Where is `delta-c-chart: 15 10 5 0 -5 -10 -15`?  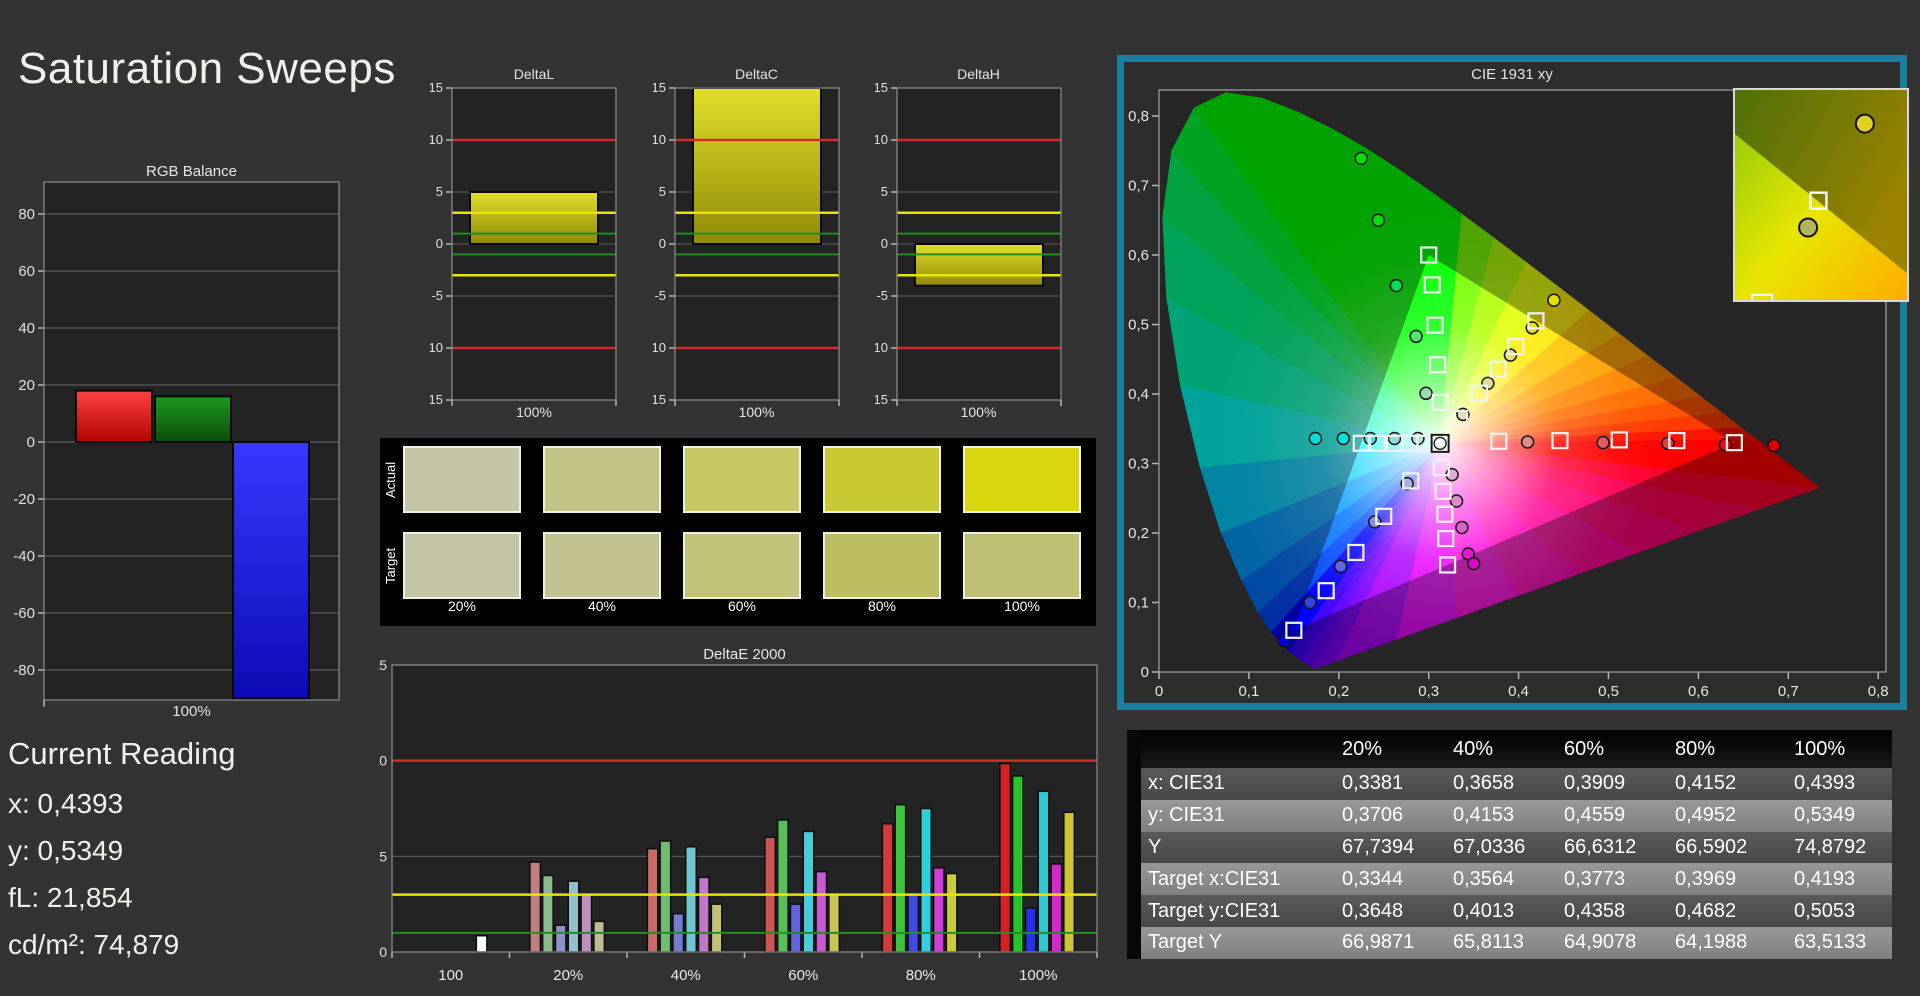
delta-c-chart: 15 10 5 0 -5 -10 -15 is located at coordinates (753, 245).